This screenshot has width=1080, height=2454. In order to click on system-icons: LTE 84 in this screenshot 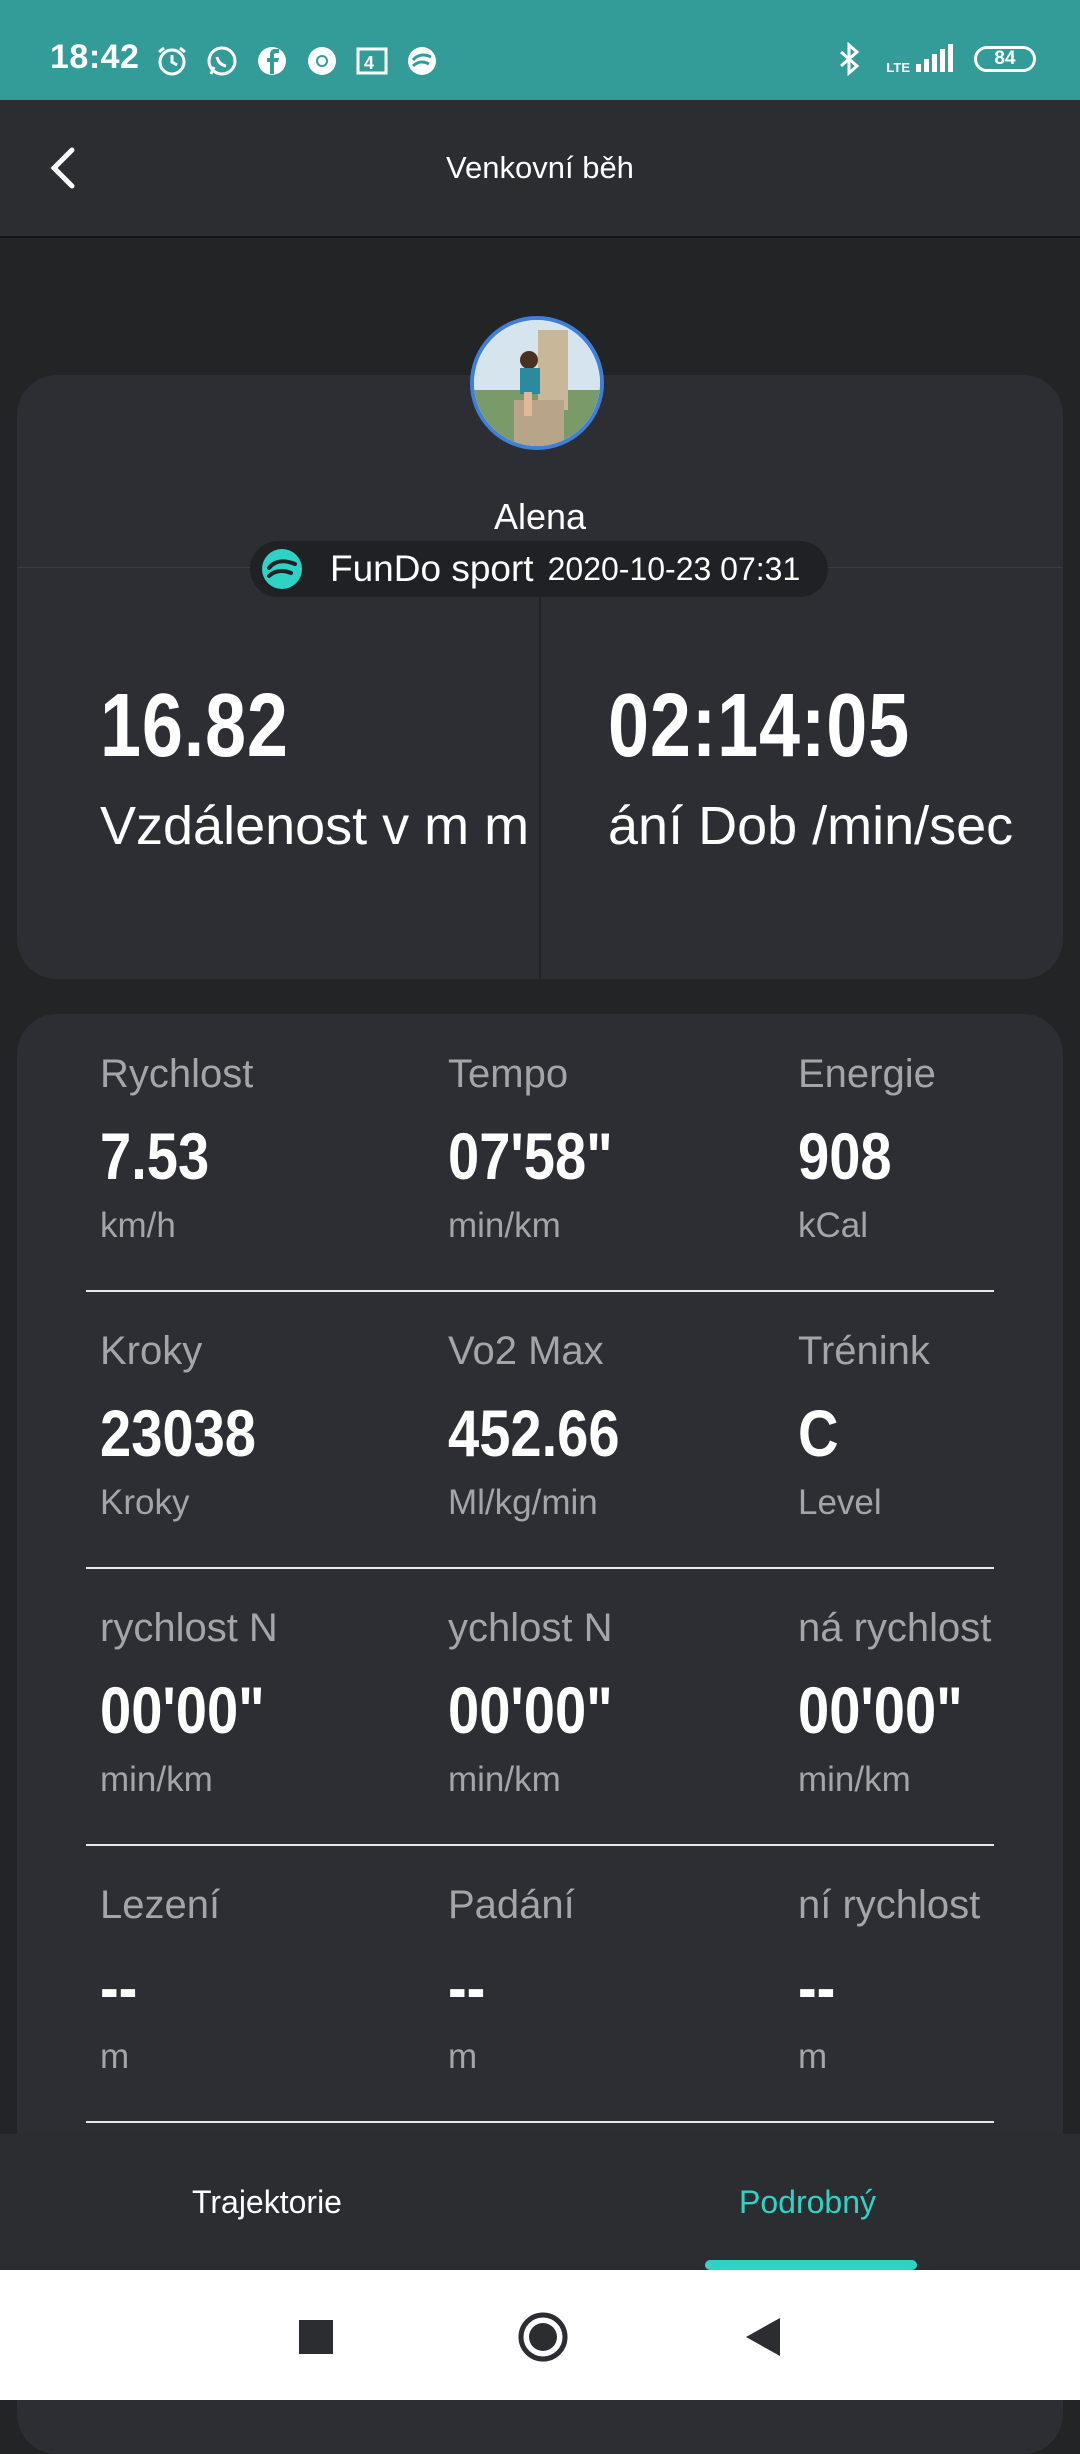, I will do `click(934, 59)`.